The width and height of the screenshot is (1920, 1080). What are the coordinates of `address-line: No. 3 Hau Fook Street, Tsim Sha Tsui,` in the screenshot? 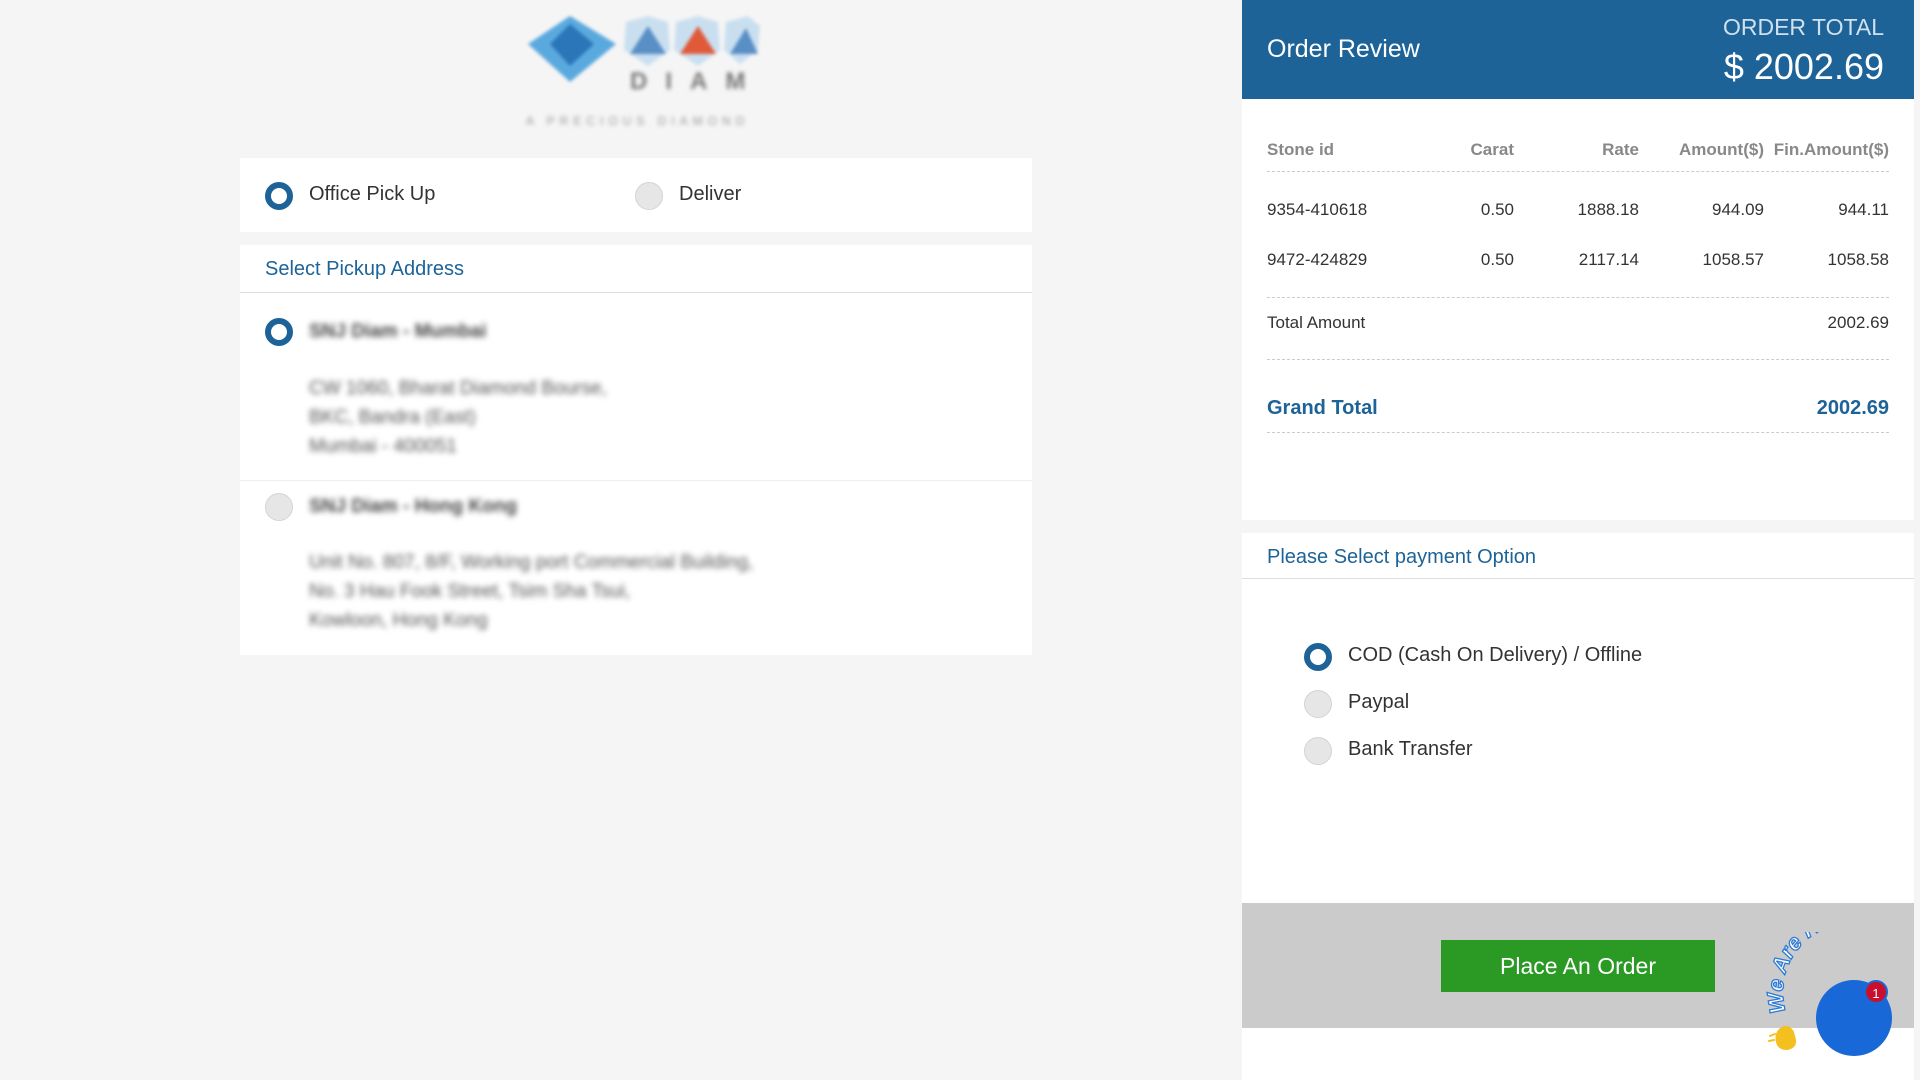 It's located at (470, 591).